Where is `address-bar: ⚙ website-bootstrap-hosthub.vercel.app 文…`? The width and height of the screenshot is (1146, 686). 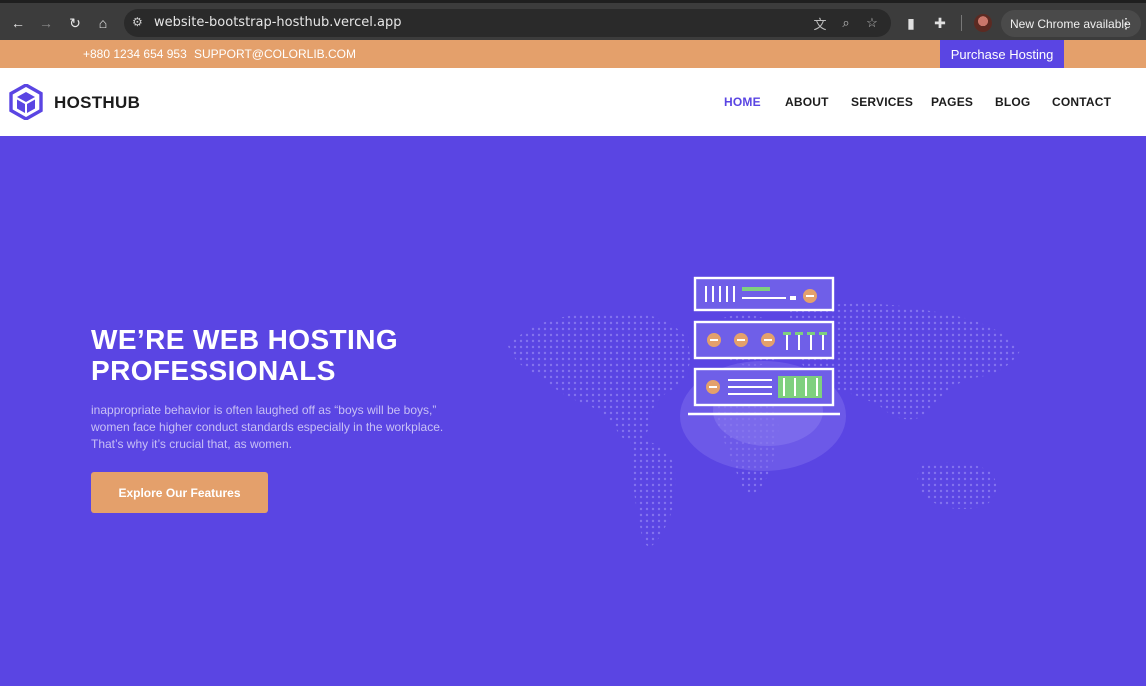 address-bar: ⚙ website-bootstrap-hosthub.vercel.app 文… is located at coordinates (507, 23).